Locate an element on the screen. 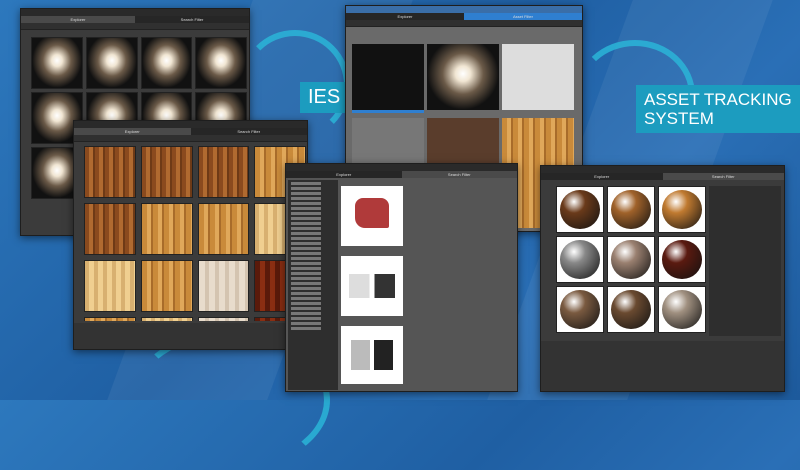 The height and width of the screenshot is (470, 800). wood-textures-window: Explorer Search Filter is located at coordinates (190, 235).